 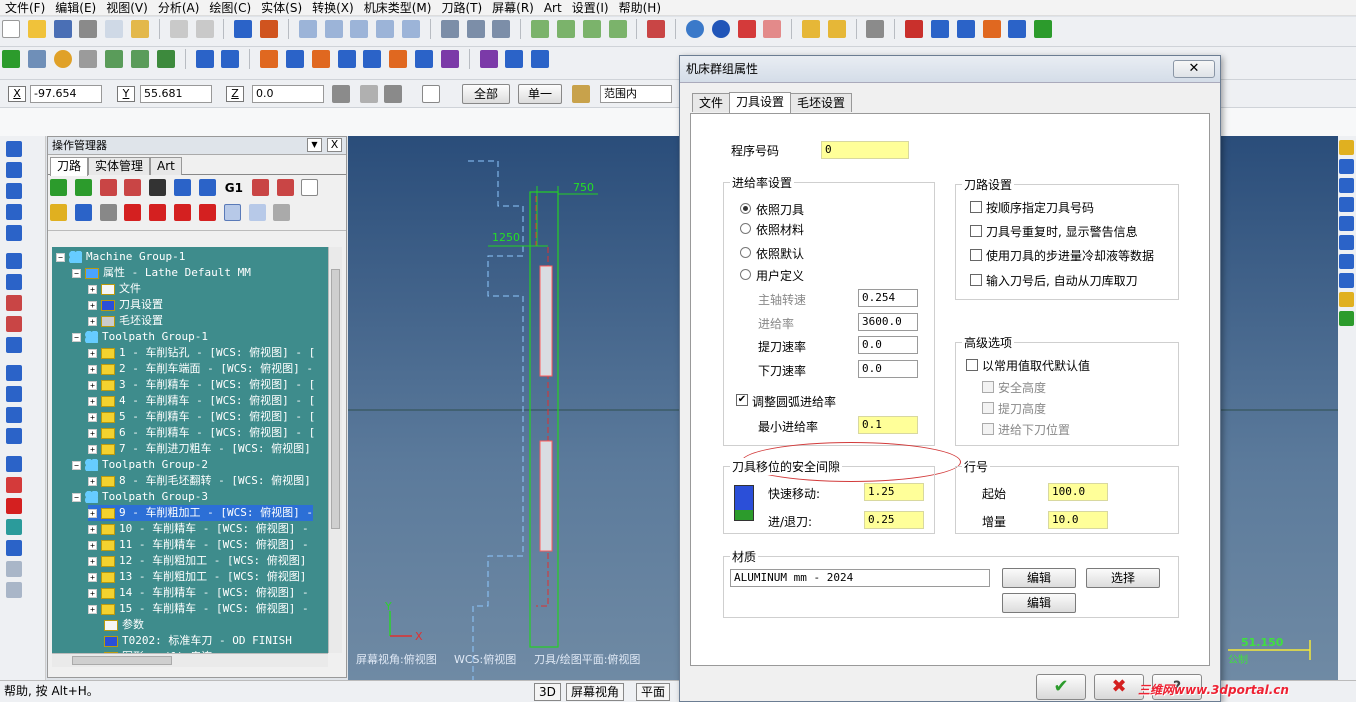 I want to click on solid-draft-icon, so click(x=14, y=394).